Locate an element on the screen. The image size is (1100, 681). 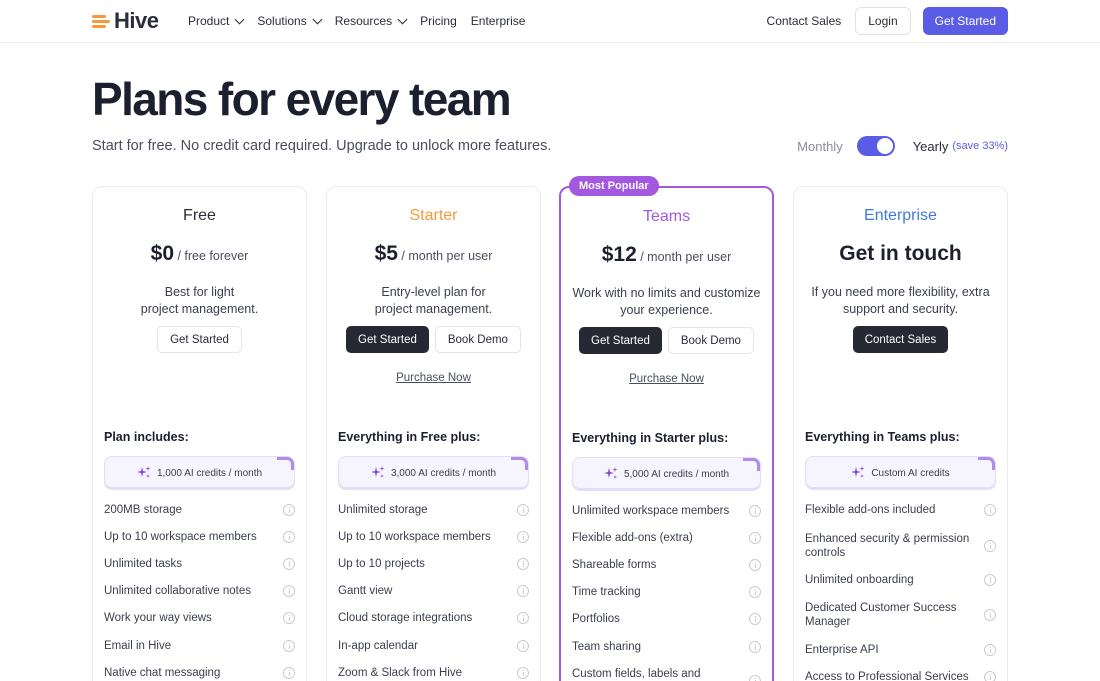
plan-description: Entry-level plan for project management. is located at coordinates (433, 301).